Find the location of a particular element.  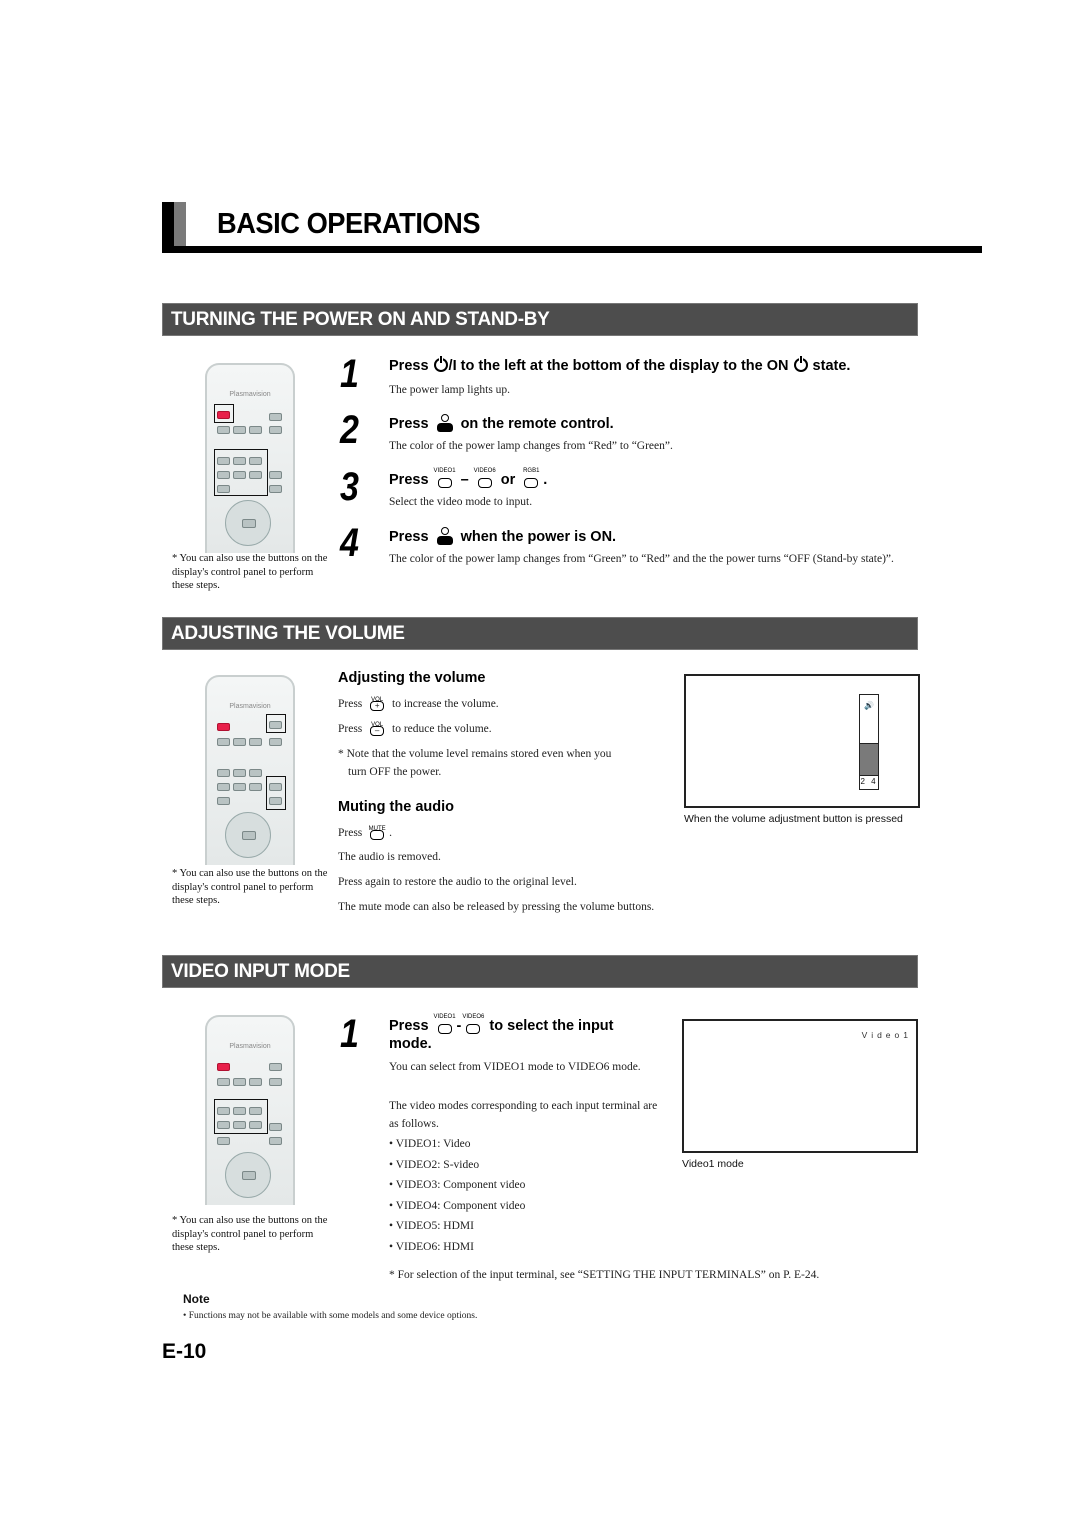

vol-plus-button-icon: VOL + is located at coordinates (377, 704).